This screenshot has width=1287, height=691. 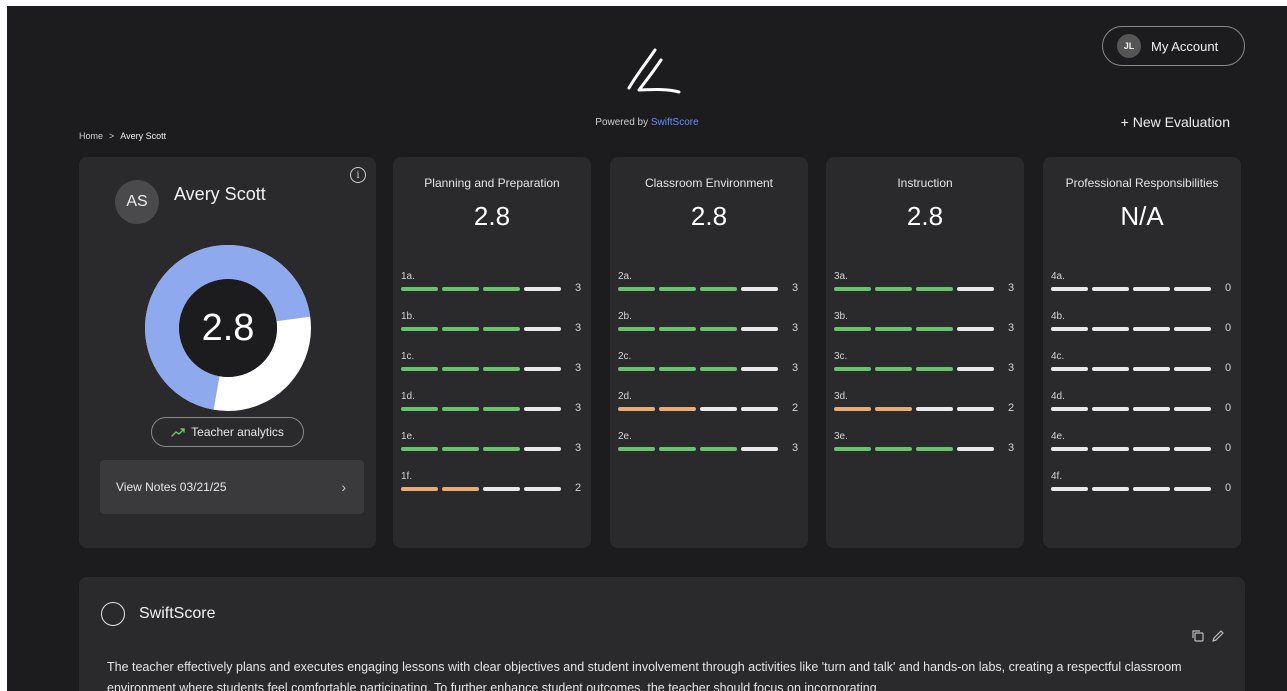 I want to click on component-row: 4f. 0, so click(x=1141, y=491).